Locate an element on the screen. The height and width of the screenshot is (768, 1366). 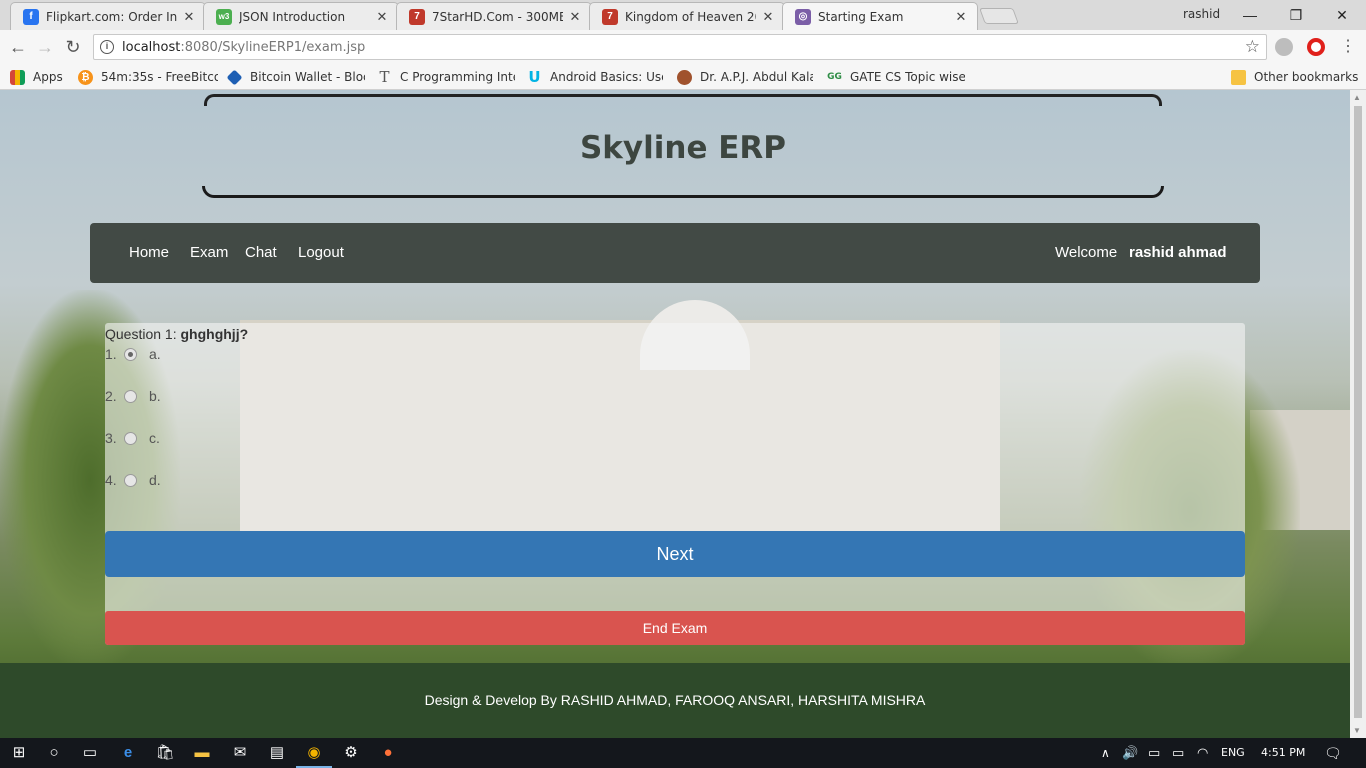
app-window-icon: ▤ is located at coordinates (277, 753).